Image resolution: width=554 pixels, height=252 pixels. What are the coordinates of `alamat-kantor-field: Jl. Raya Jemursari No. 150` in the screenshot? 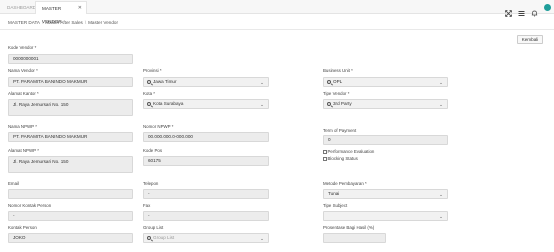 It's located at (70, 107).